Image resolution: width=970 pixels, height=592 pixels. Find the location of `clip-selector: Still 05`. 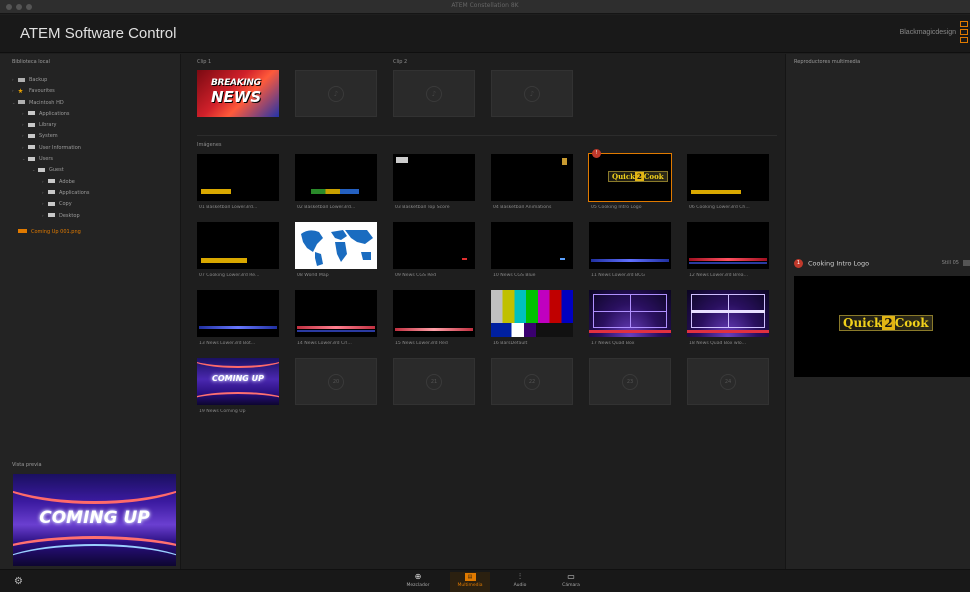

clip-selector: Still 05 is located at coordinates (950, 263).